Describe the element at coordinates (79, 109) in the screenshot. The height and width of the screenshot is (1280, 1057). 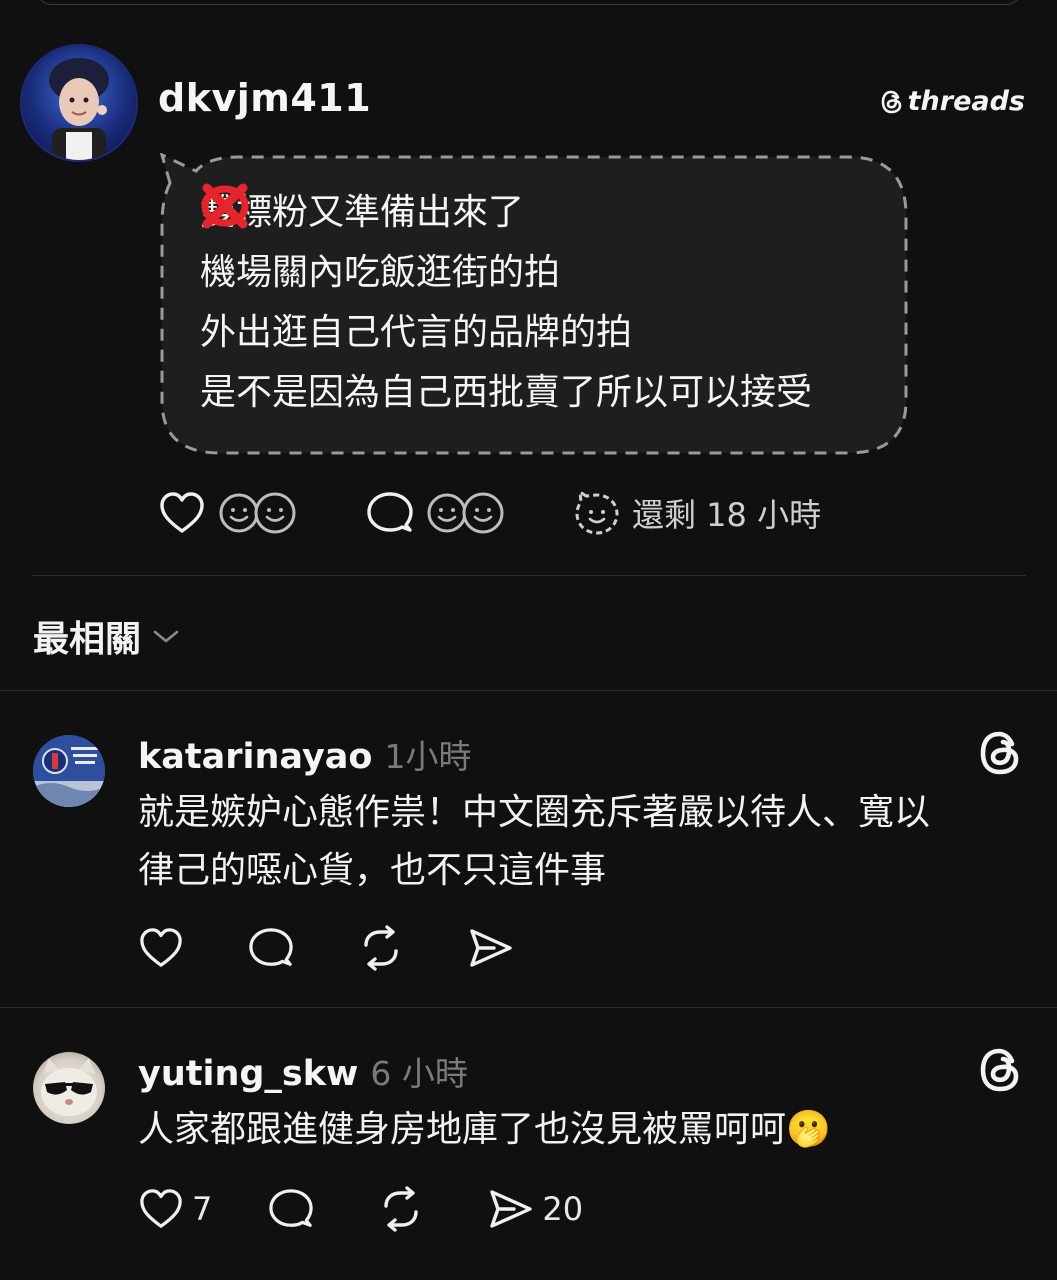
I see `avatar-portrait-icon` at that location.